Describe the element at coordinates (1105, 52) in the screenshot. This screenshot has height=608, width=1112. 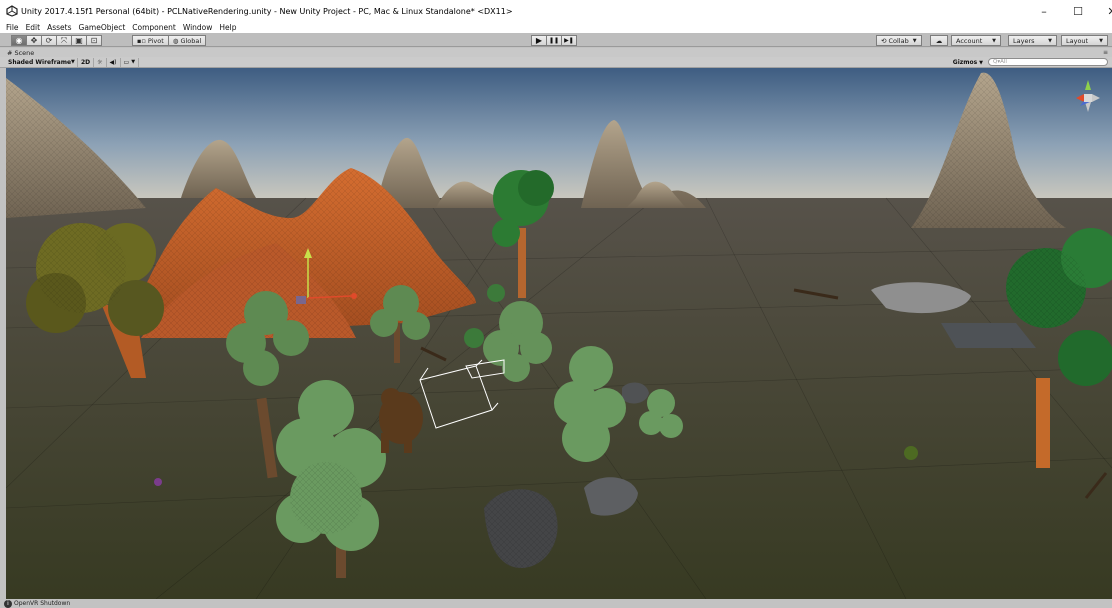
I see `panel-menu-icon: ≡` at that location.